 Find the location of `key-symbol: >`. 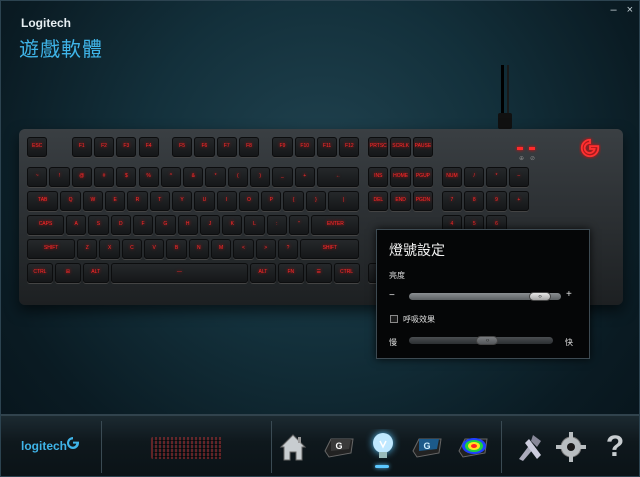

key-symbol: > is located at coordinates (265, 249).